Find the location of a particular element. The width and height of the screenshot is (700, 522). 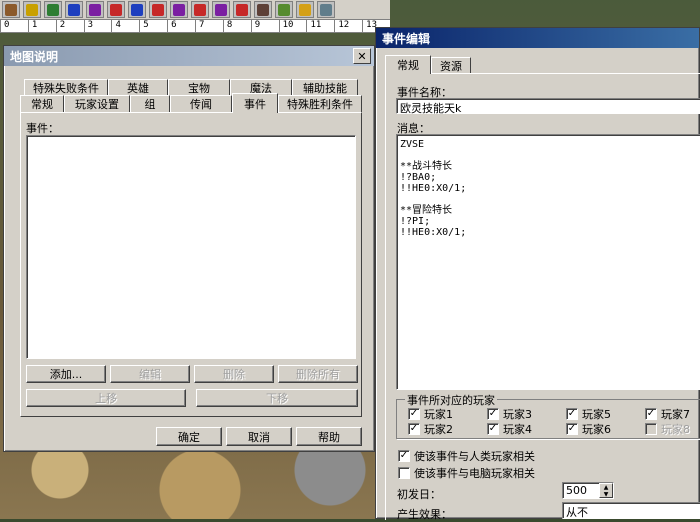

ruler-tick: 1 is located at coordinates (41, 26).